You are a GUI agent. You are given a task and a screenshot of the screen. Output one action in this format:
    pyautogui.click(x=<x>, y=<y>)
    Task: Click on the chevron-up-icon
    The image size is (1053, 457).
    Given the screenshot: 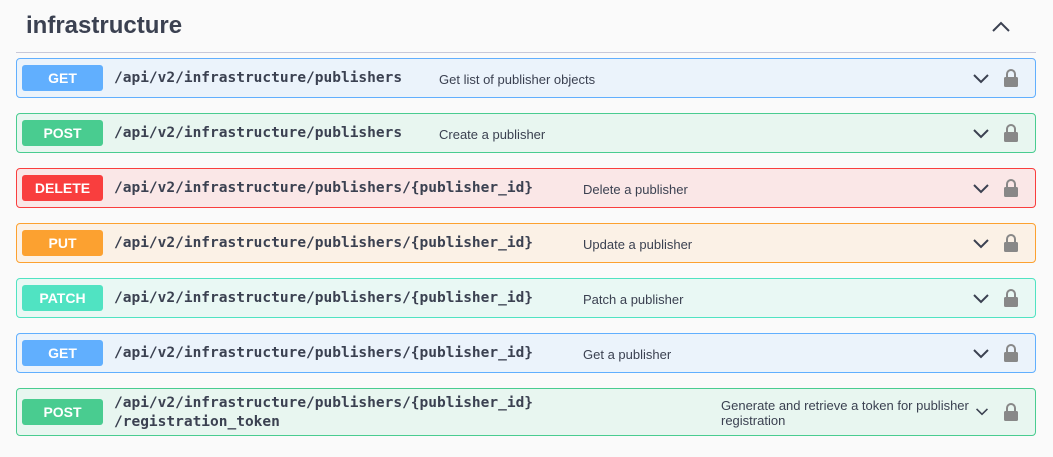 What is the action you would take?
    pyautogui.click(x=1001, y=27)
    